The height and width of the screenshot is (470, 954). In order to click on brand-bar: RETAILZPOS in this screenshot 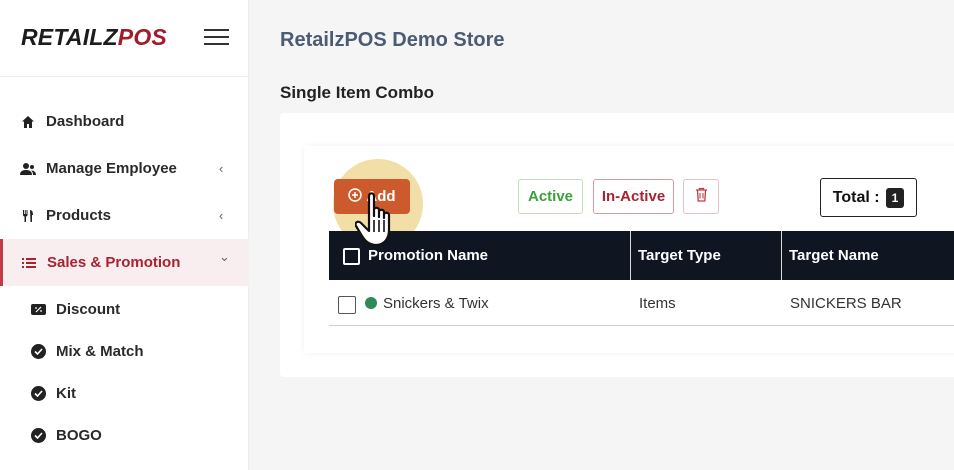, I will do `click(124, 38)`.